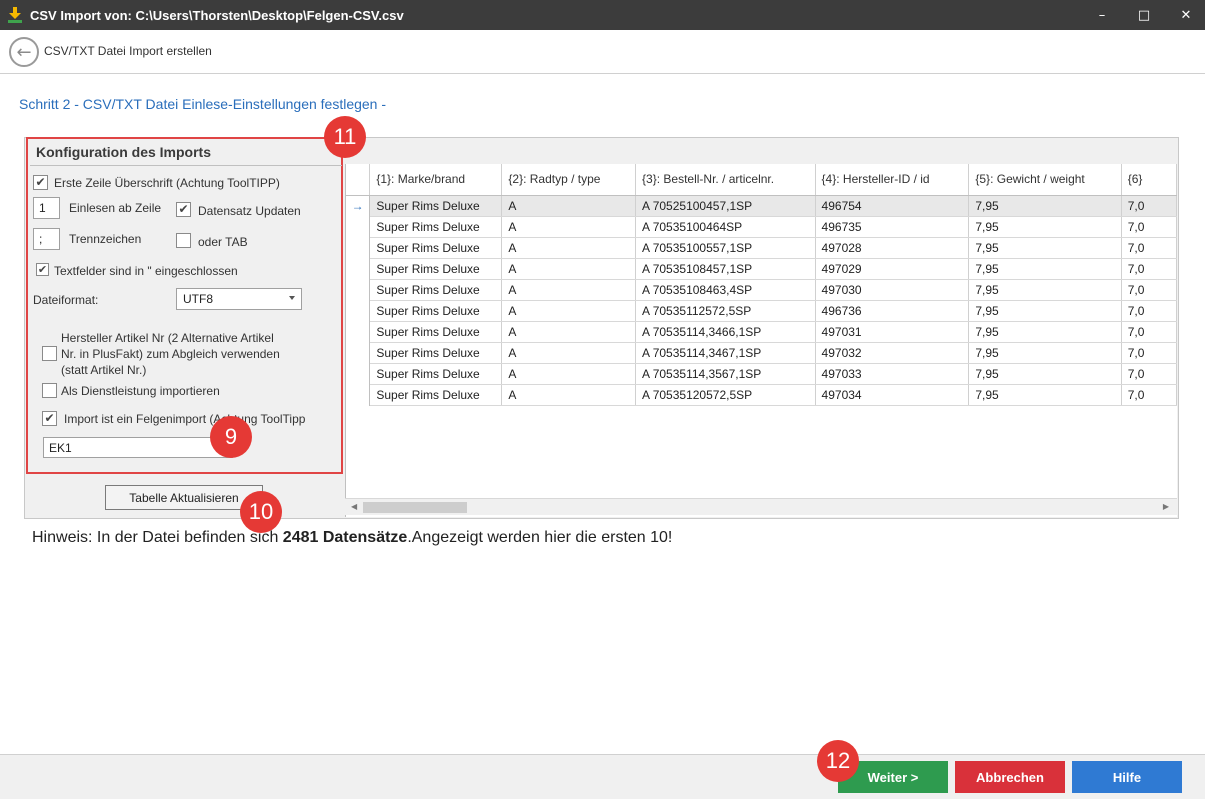  I want to click on table-cell: 497032, so click(892, 353).